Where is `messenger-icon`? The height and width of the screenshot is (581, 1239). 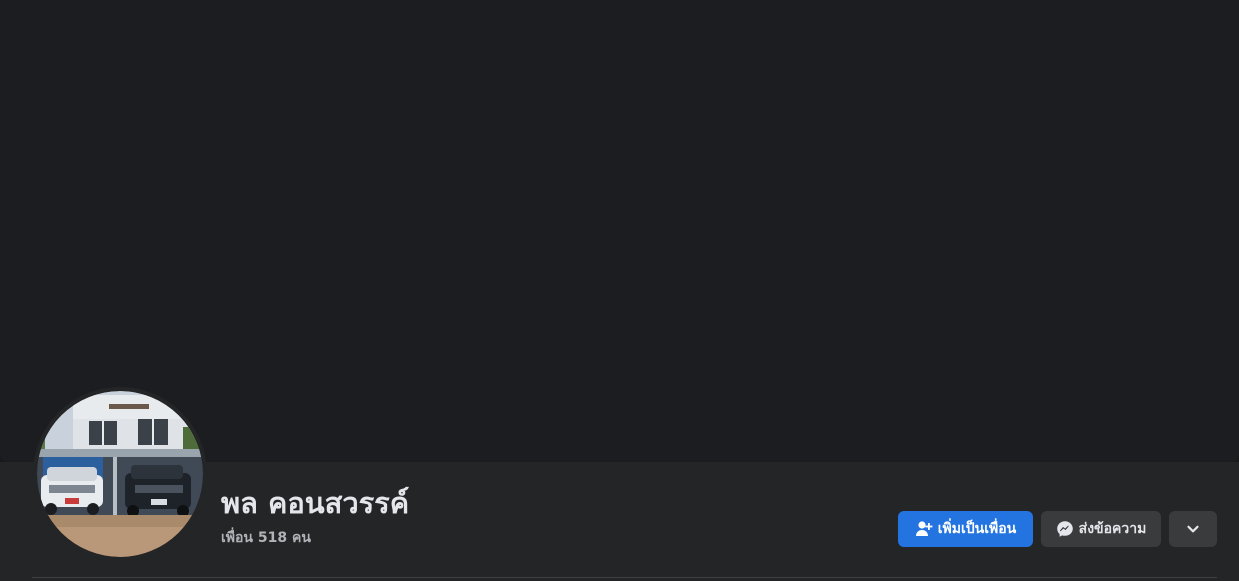 messenger-icon is located at coordinates (1065, 529).